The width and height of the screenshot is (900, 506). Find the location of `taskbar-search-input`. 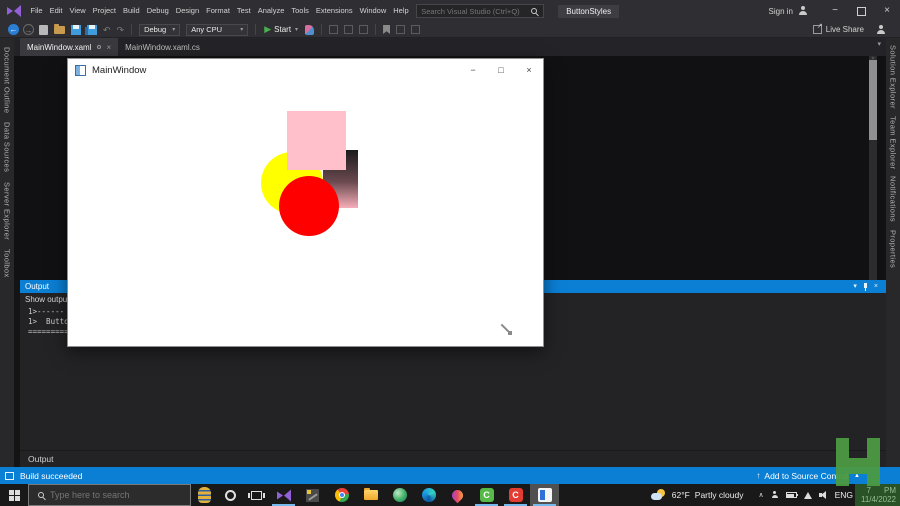

taskbar-search-input is located at coordinates (120, 495).